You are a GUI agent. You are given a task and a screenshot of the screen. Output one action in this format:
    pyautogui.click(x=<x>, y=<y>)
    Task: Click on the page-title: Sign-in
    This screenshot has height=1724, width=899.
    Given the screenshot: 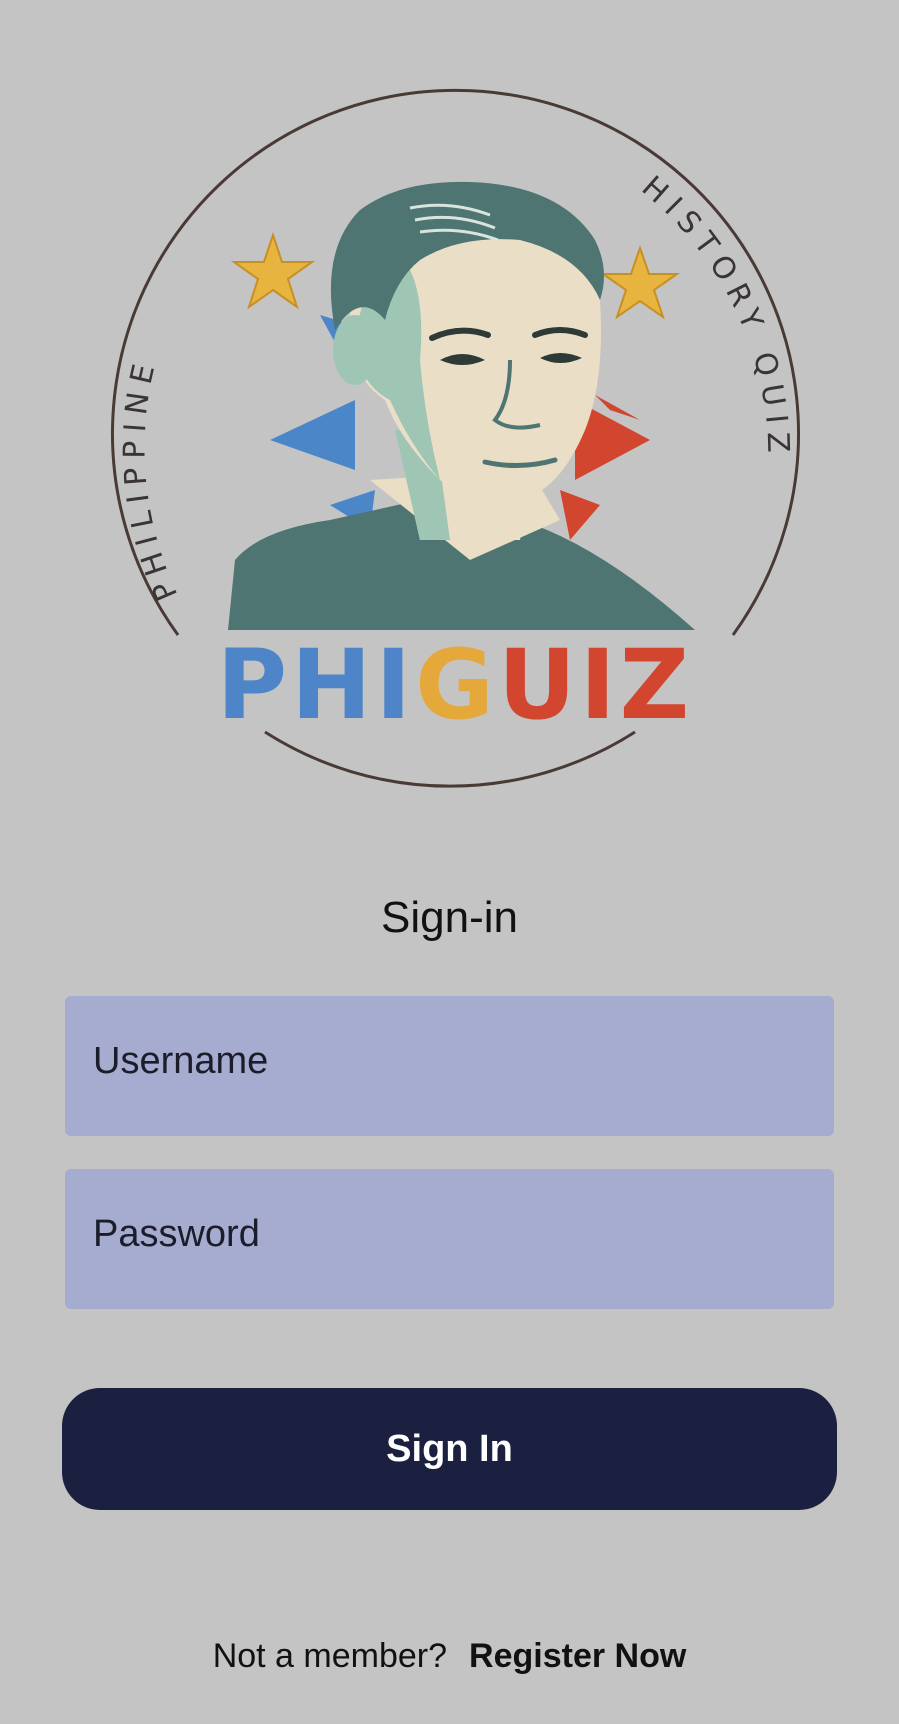 What is the action you would take?
    pyautogui.click(x=449, y=917)
    